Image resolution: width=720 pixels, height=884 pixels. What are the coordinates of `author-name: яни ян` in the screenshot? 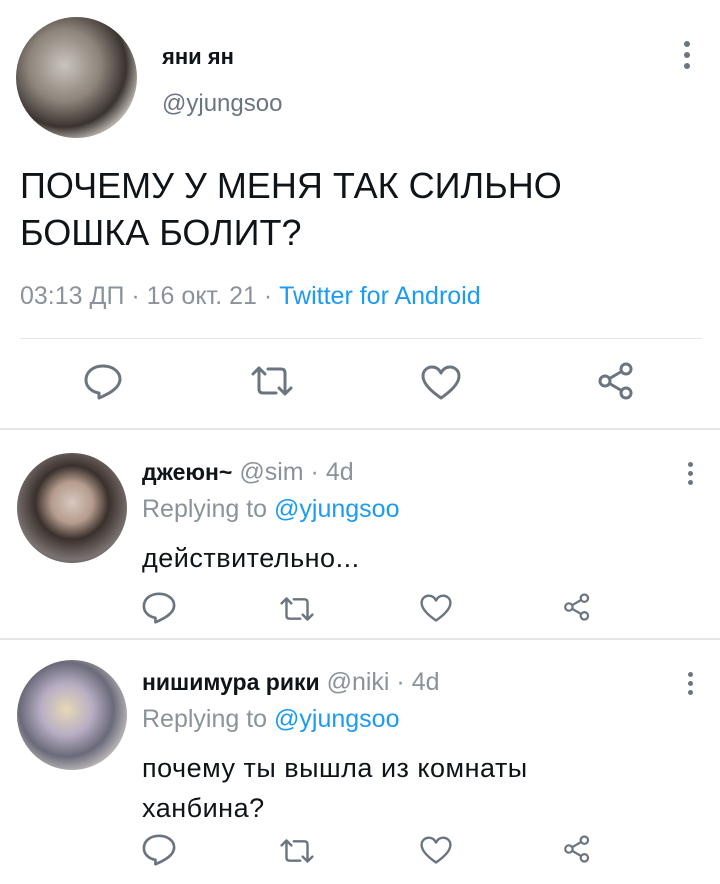 It's located at (198, 57).